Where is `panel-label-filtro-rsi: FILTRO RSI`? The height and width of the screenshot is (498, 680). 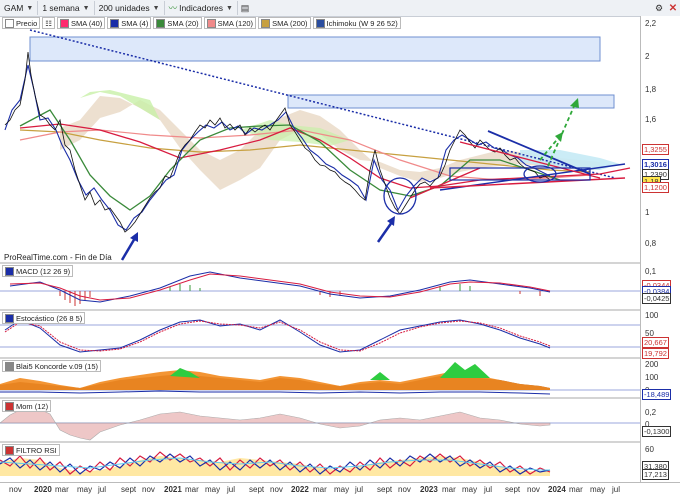
panel-label-filtro-rsi: FILTRO RSI is located at coordinates (31, 450).